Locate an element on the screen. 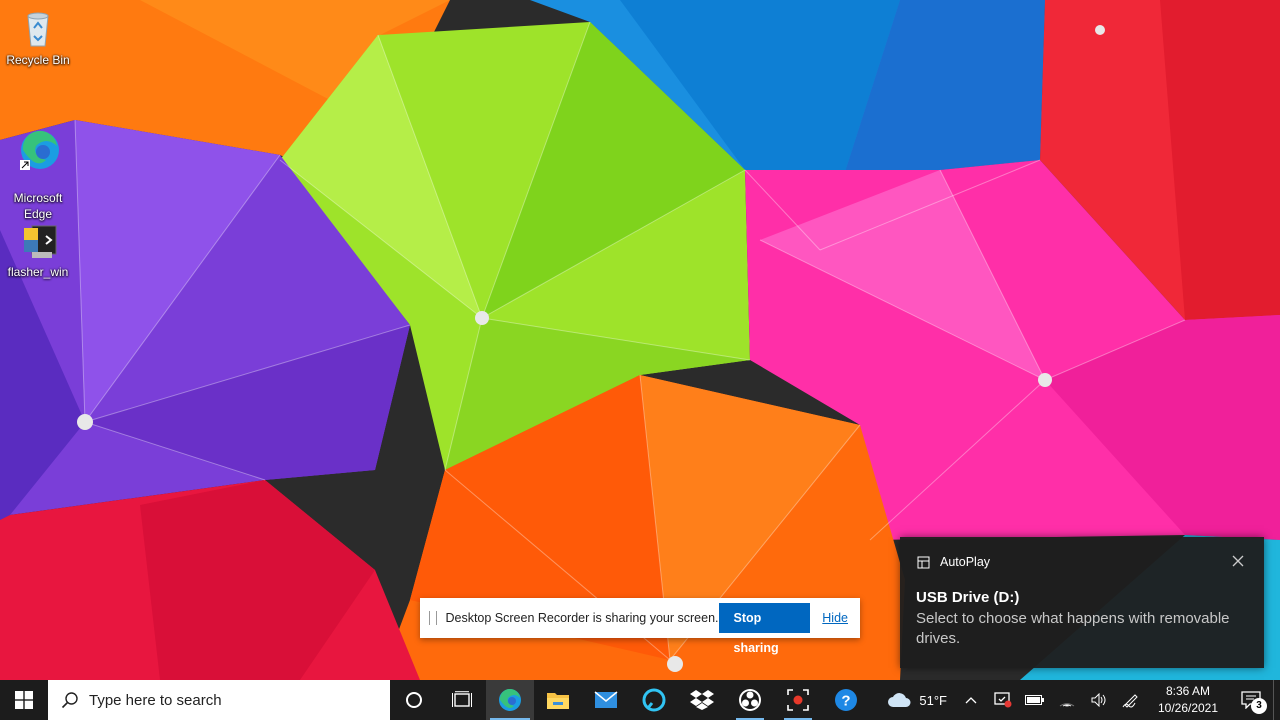 This screenshot has width=1280, height=720. desktop-icon-flasher-win: flasher_win is located at coordinates (38, 249).